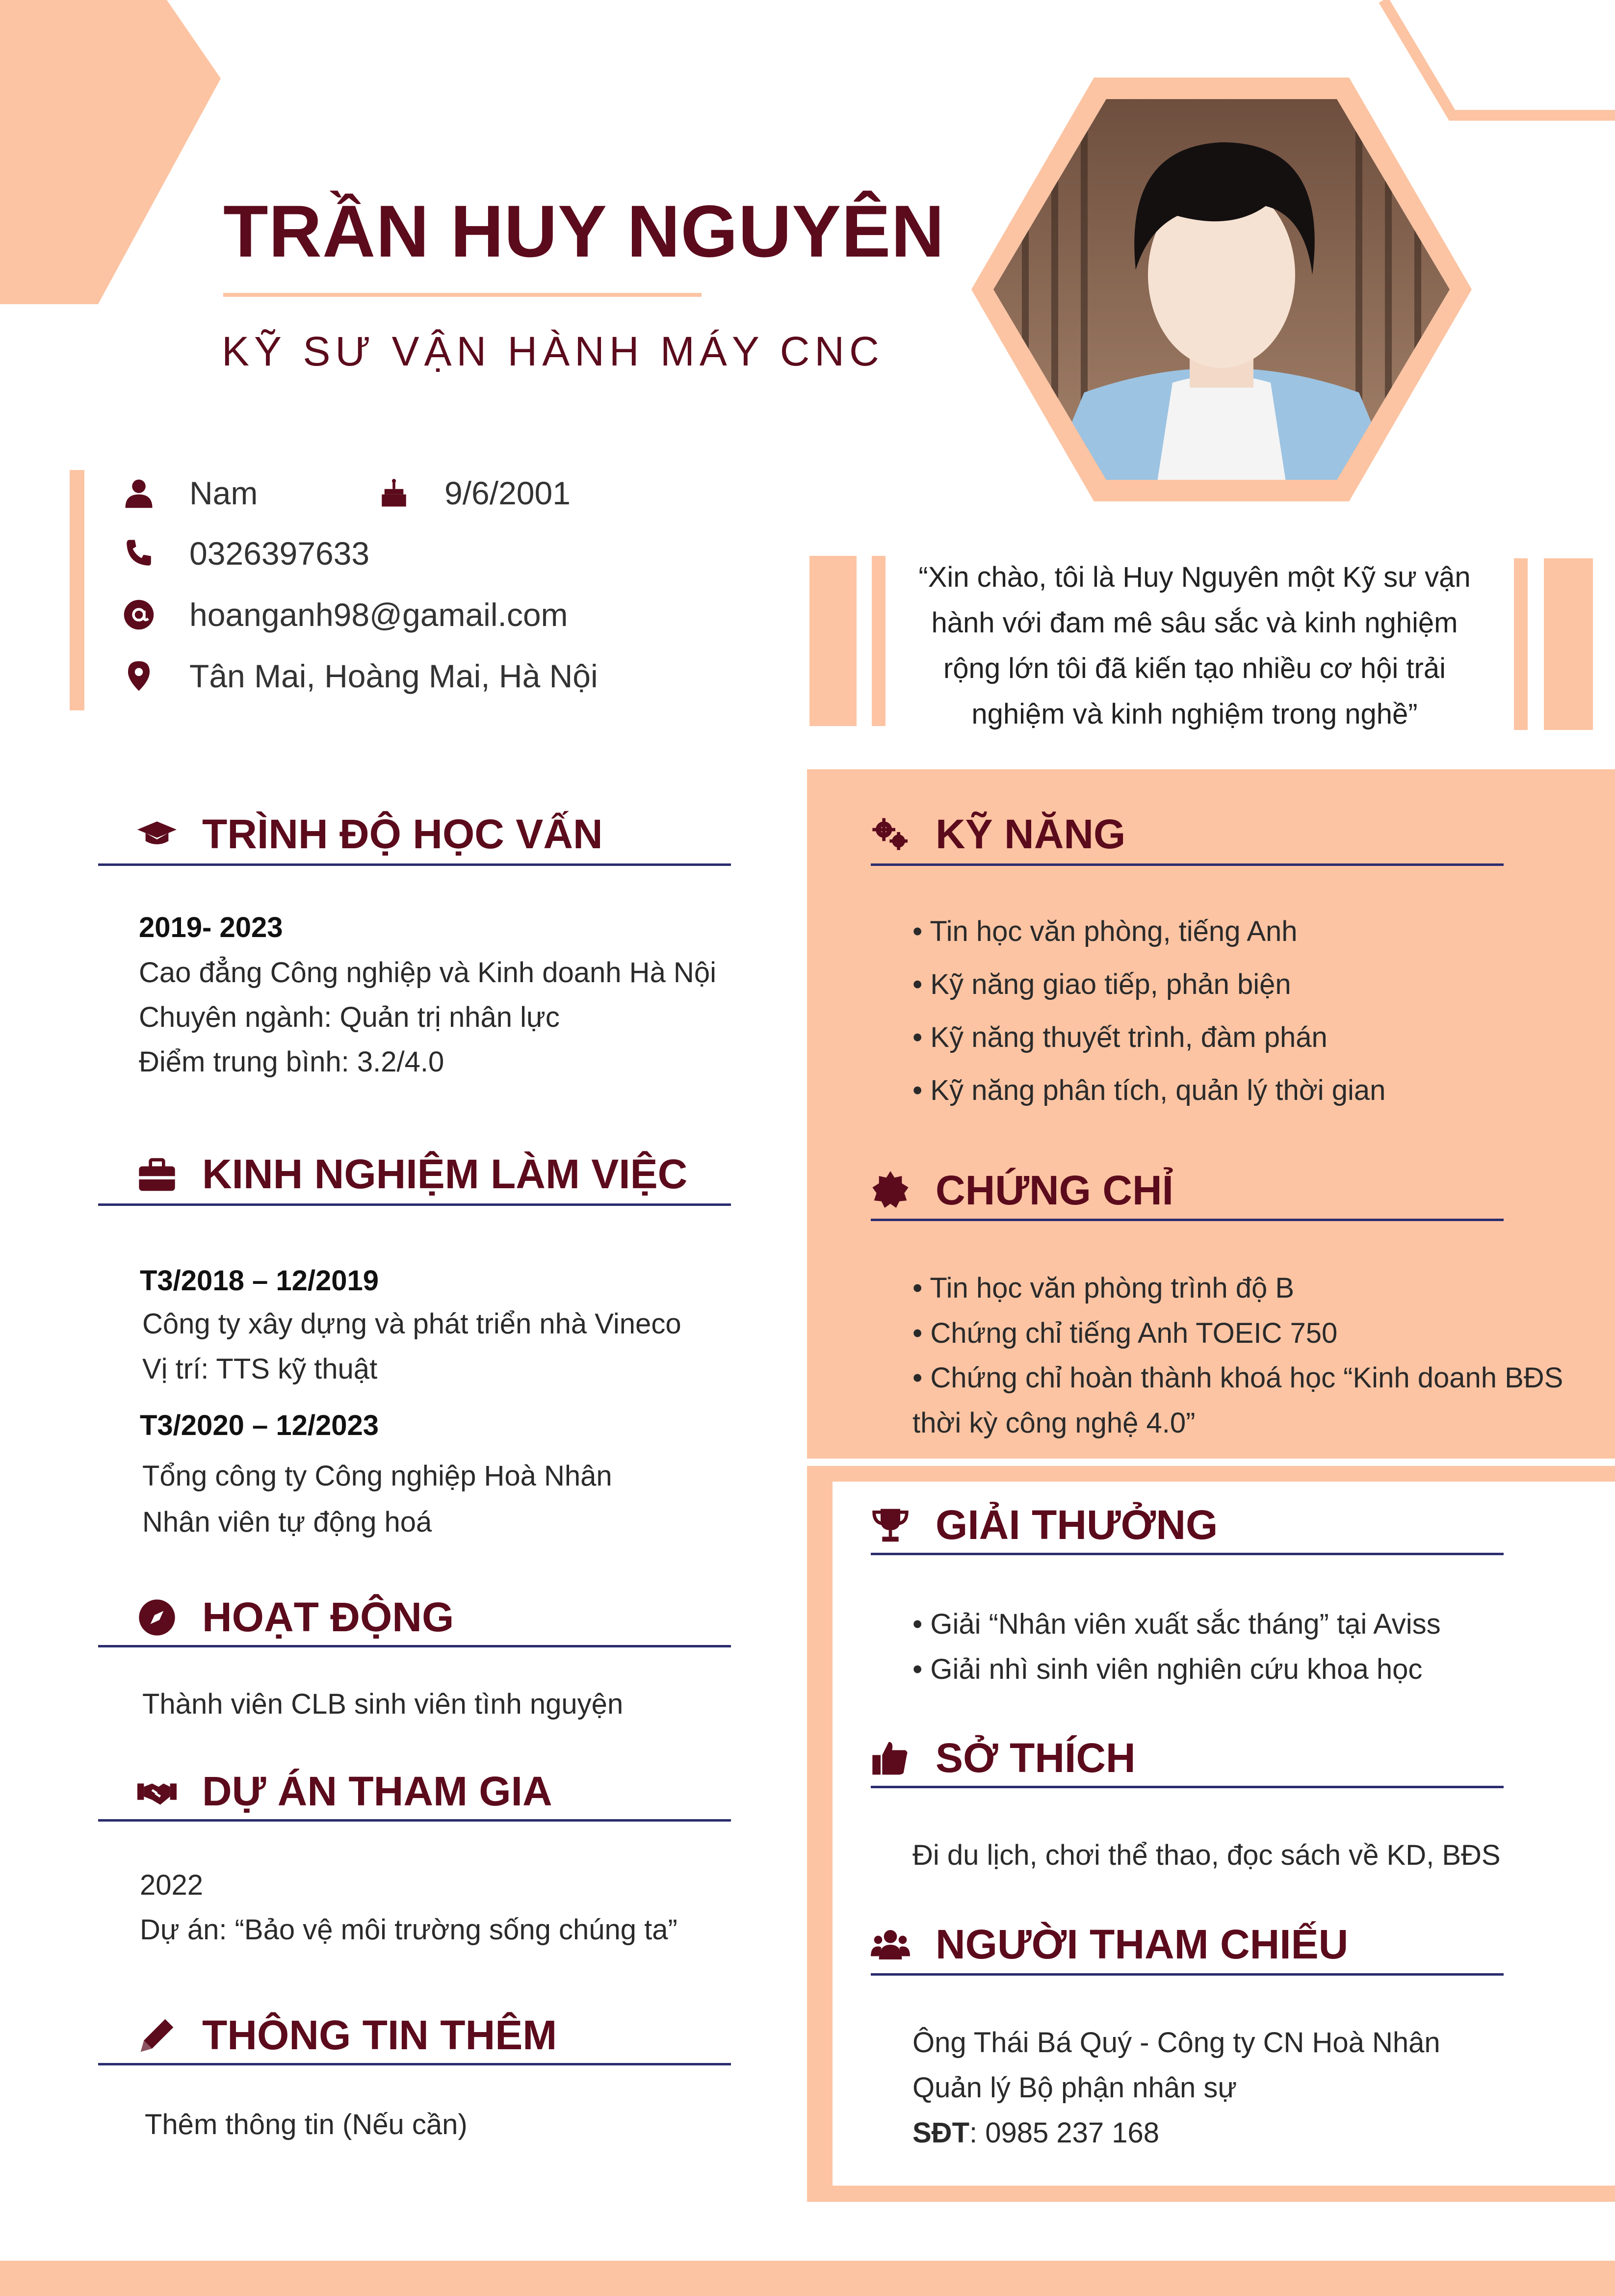 This screenshot has height=2296, width=1615. Describe the element at coordinates (584, 231) in the screenshot. I see `candidate-name: TRẦN HUY NGUYÊN` at that location.